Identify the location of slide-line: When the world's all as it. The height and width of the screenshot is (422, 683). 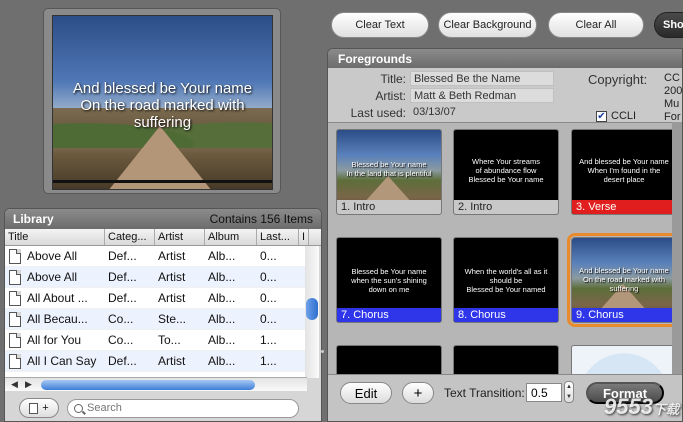
(506, 271).